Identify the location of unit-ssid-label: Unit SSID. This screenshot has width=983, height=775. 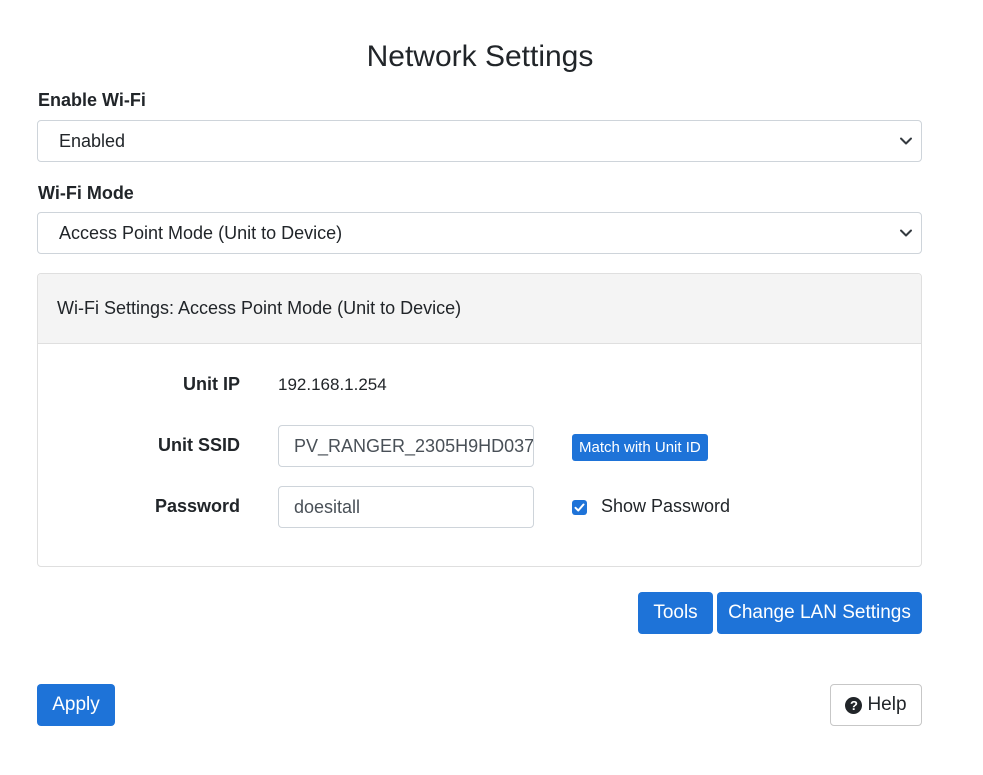
(198, 445).